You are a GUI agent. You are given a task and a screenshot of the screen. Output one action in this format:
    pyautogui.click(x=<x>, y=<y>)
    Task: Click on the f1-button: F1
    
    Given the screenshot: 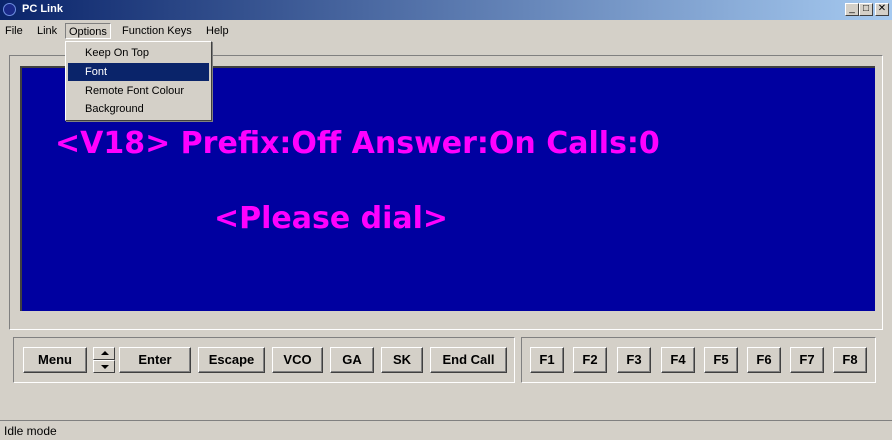 What is the action you would take?
    pyautogui.click(x=547, y=360)
    